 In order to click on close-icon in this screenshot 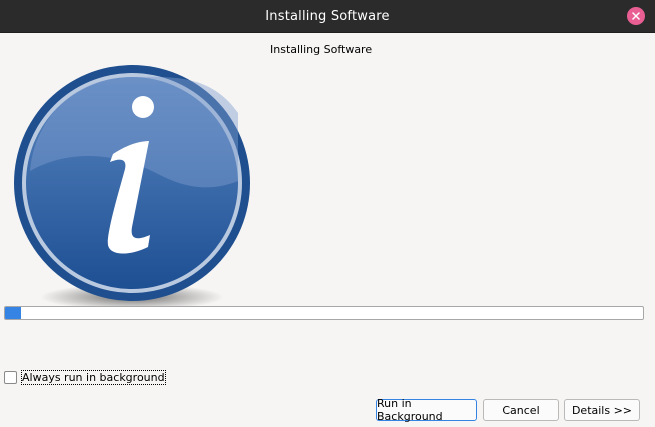, I will do `click(636, 16)`.